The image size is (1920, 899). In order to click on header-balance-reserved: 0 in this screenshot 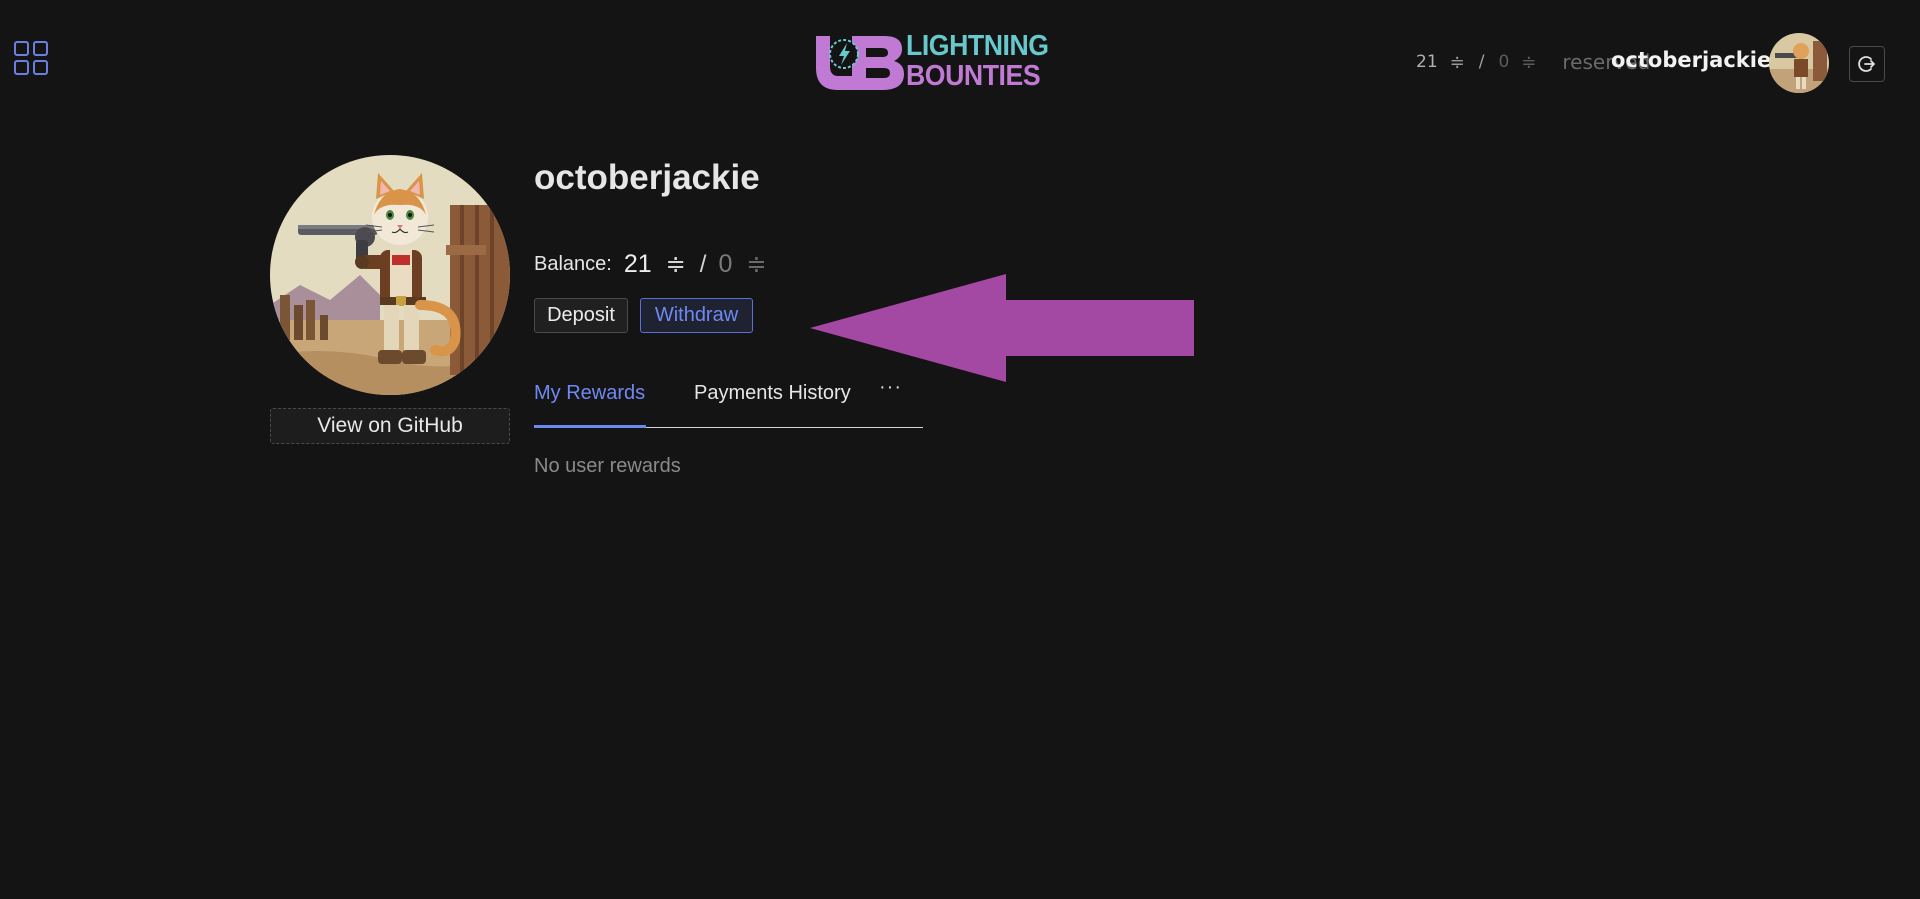, I will do `click(1504, 62)`.